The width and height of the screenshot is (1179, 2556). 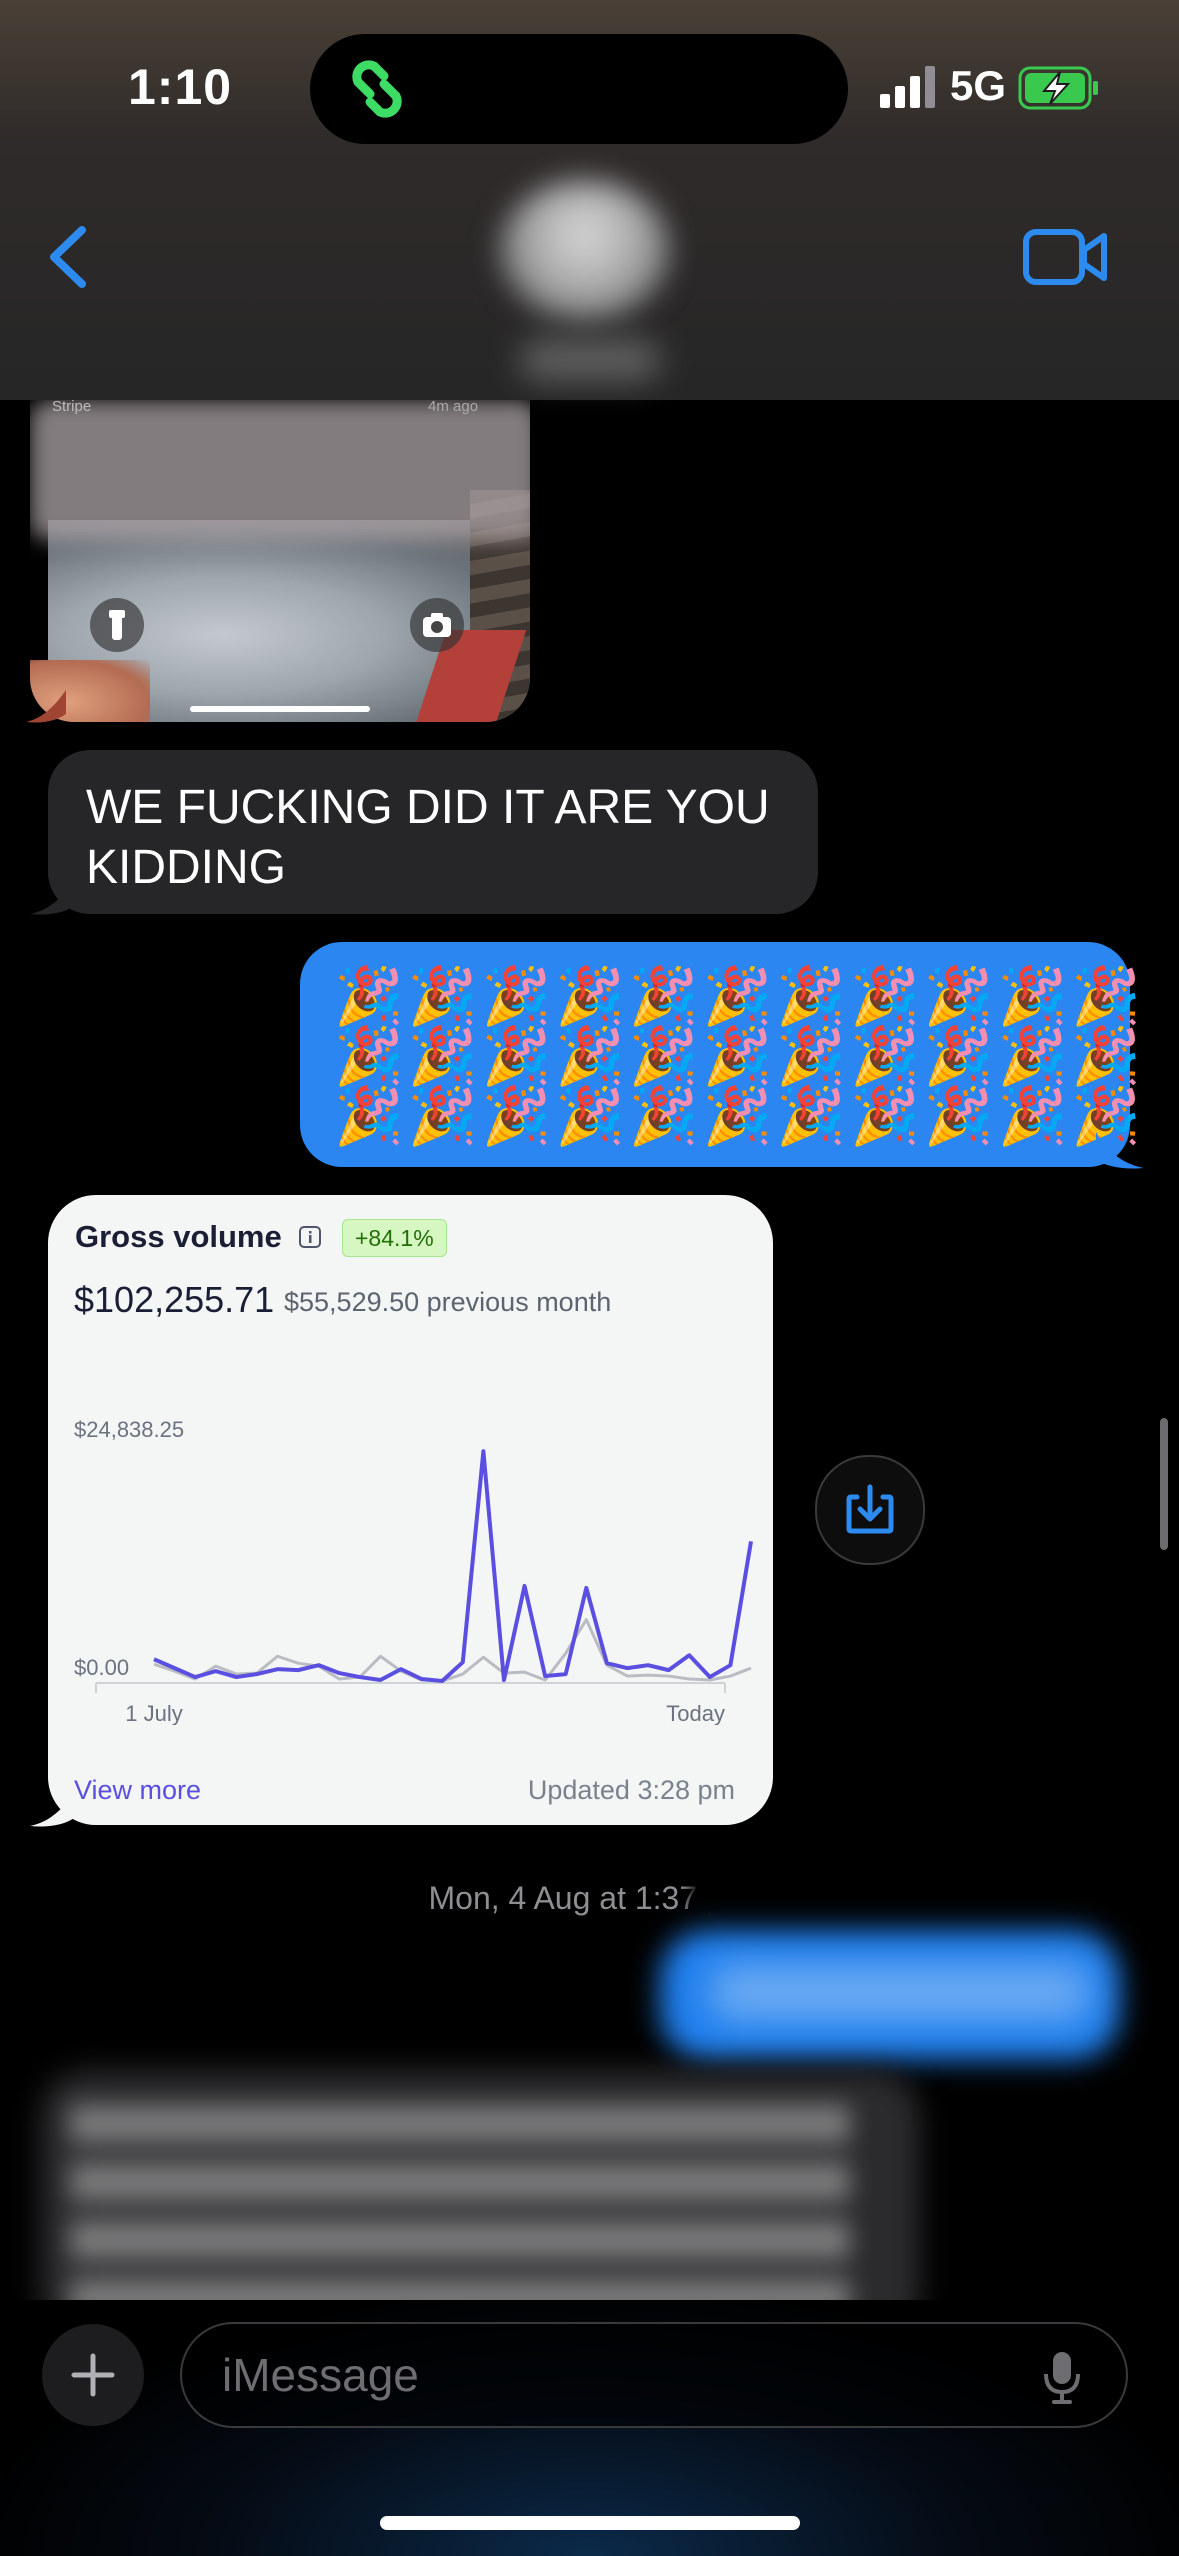 What do you see at coordinates (137, 1790) in the screenshot?
I see `view-more-link: View more` at bounding box center [137, 1790].